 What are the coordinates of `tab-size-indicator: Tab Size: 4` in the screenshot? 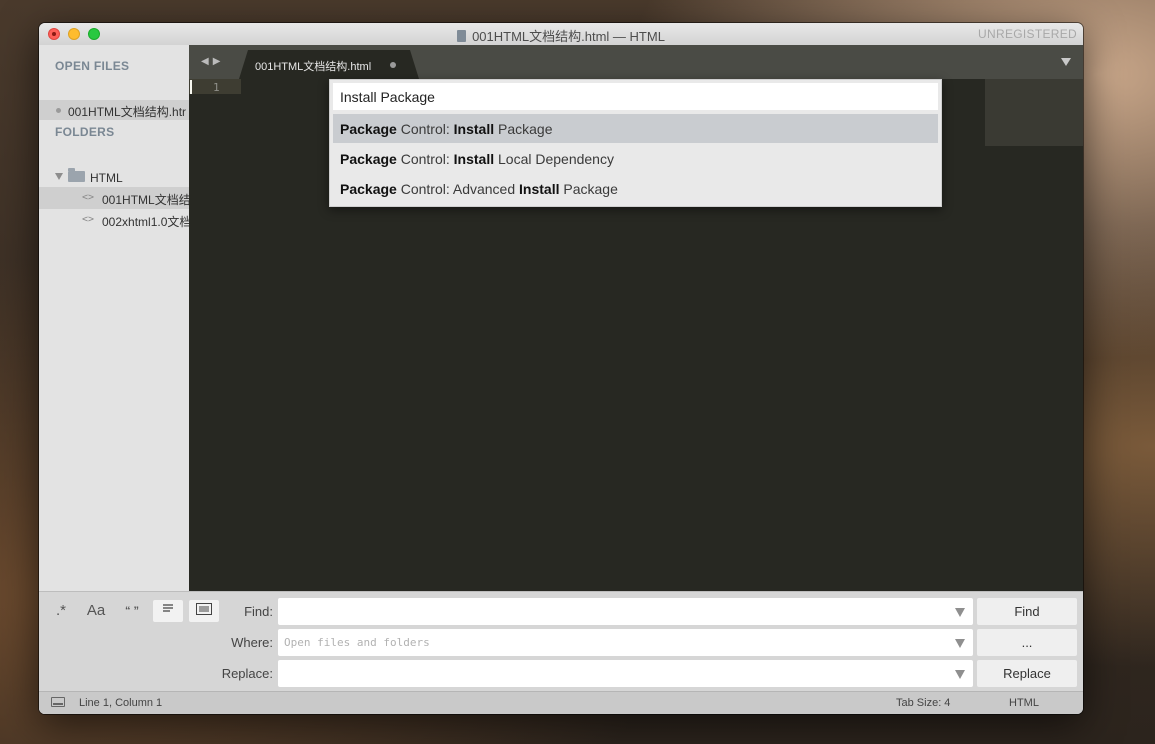 It's located at (923, 703).